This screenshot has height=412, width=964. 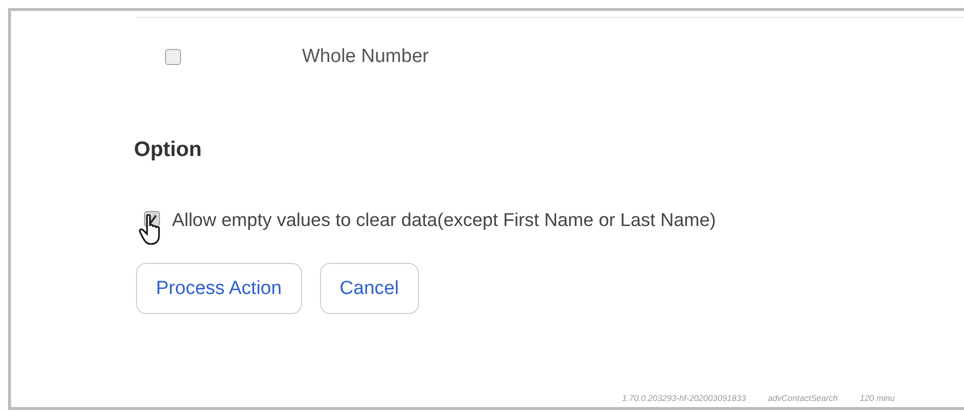 I want to click on footer-text: 1.70.0.203293-hf-202003091833, so click(x=684, y=398).